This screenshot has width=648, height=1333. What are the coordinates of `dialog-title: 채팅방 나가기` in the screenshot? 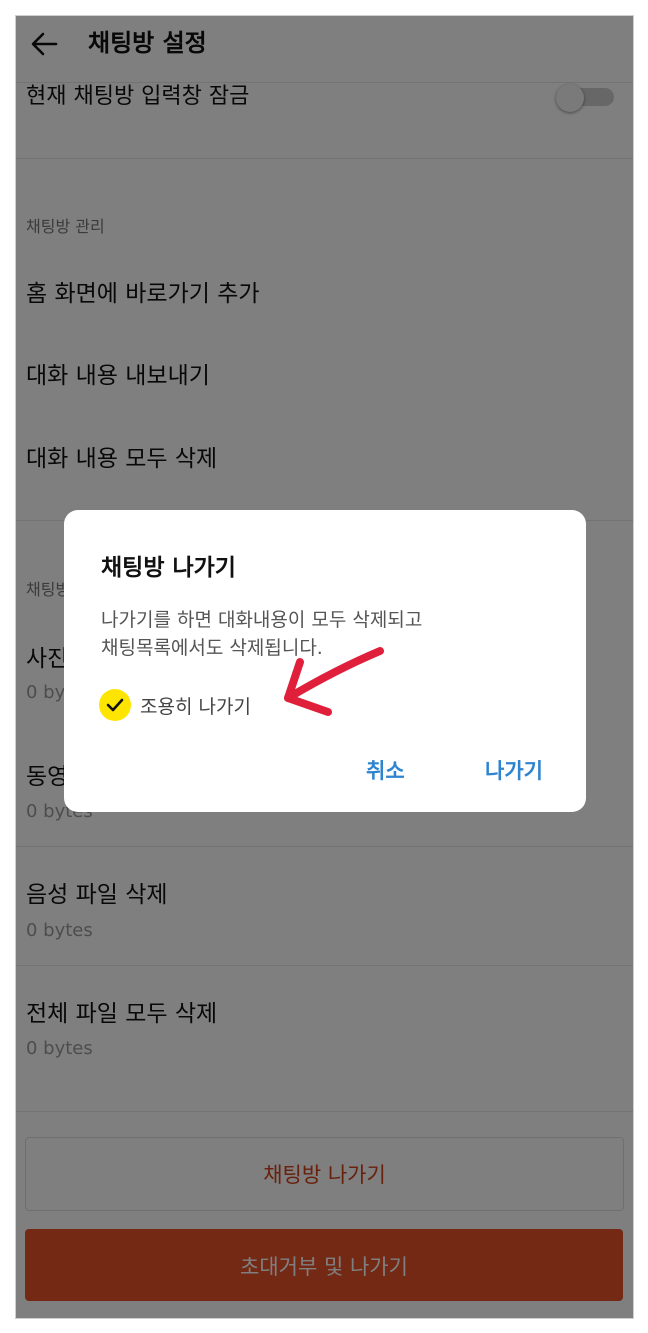 It's located at (168, 568).